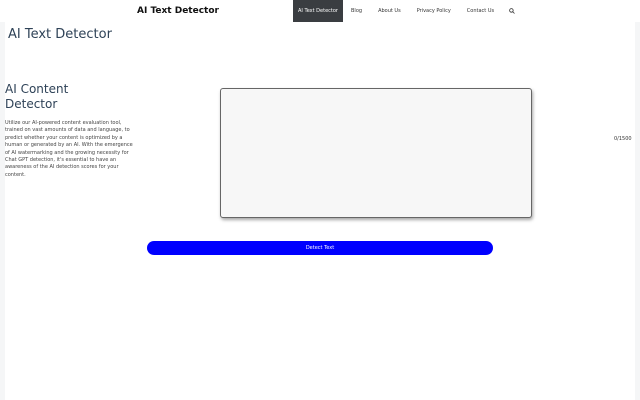 The image size is (640, 400). What do you see at coordinates (623, 139) in the screenshot?
I see `character-counter: 0/1500` at bounding box center [623, 139].